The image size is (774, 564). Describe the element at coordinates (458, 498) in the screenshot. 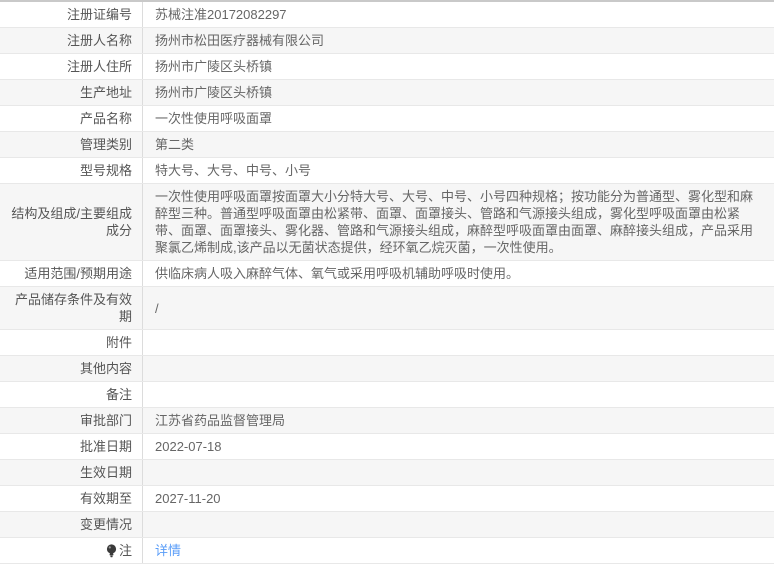

I see `row-value: 2027-11-20` at that location.